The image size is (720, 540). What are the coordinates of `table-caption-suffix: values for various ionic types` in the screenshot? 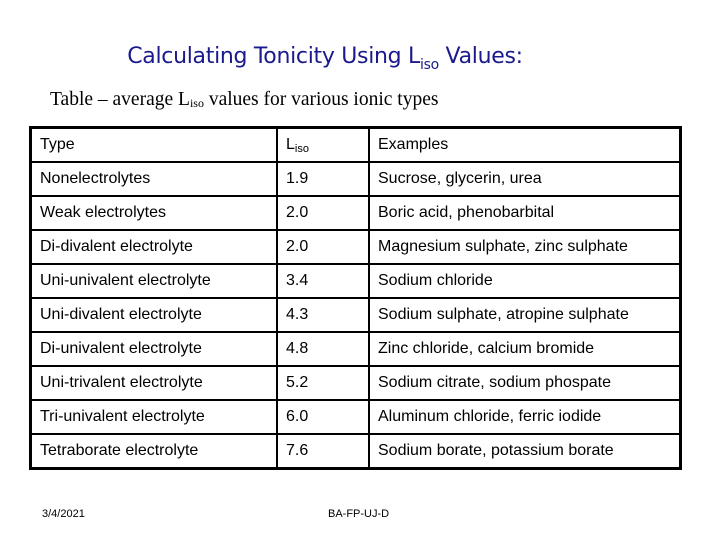 It's located at (321, 99).